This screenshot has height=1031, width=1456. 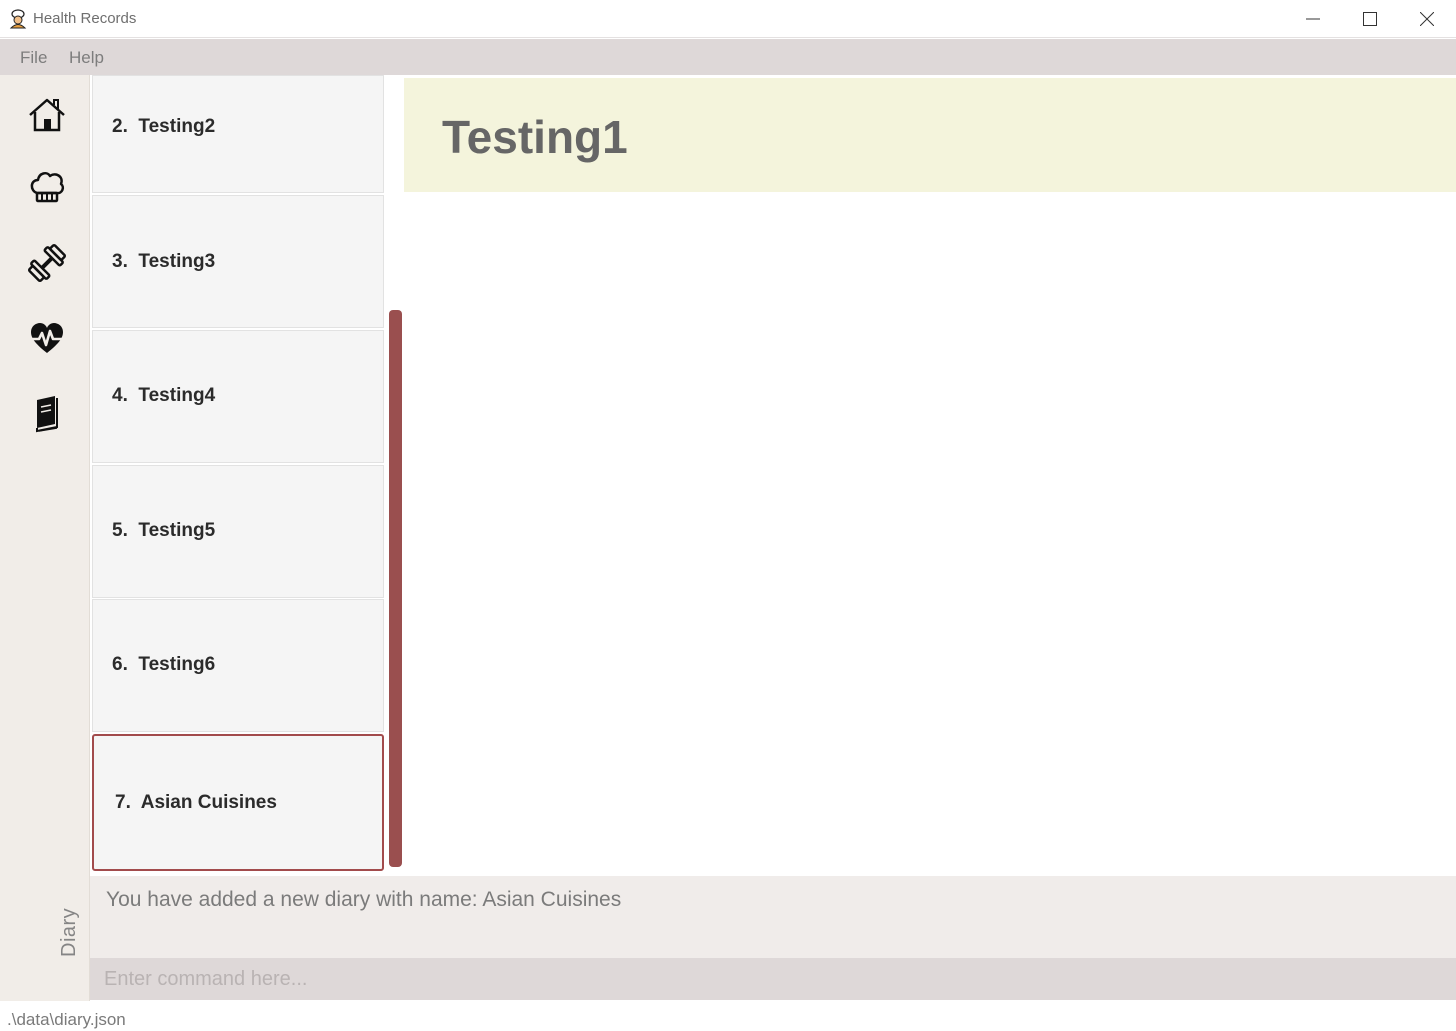 What do you see at coordinates (33, 58) in the screenshot?
I see `menu-file: File` at bounding box center [33, 58].